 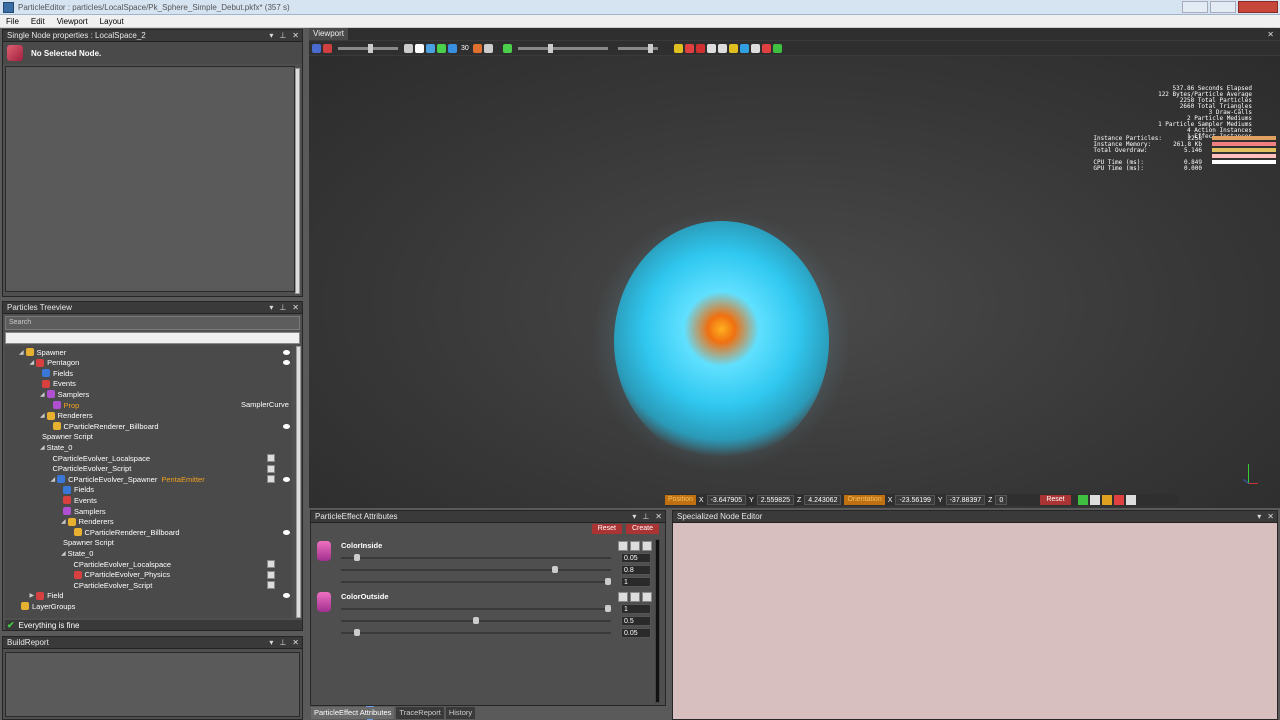 I want to click on pos-z-field: 4.243062, so click(x=823, y=500).